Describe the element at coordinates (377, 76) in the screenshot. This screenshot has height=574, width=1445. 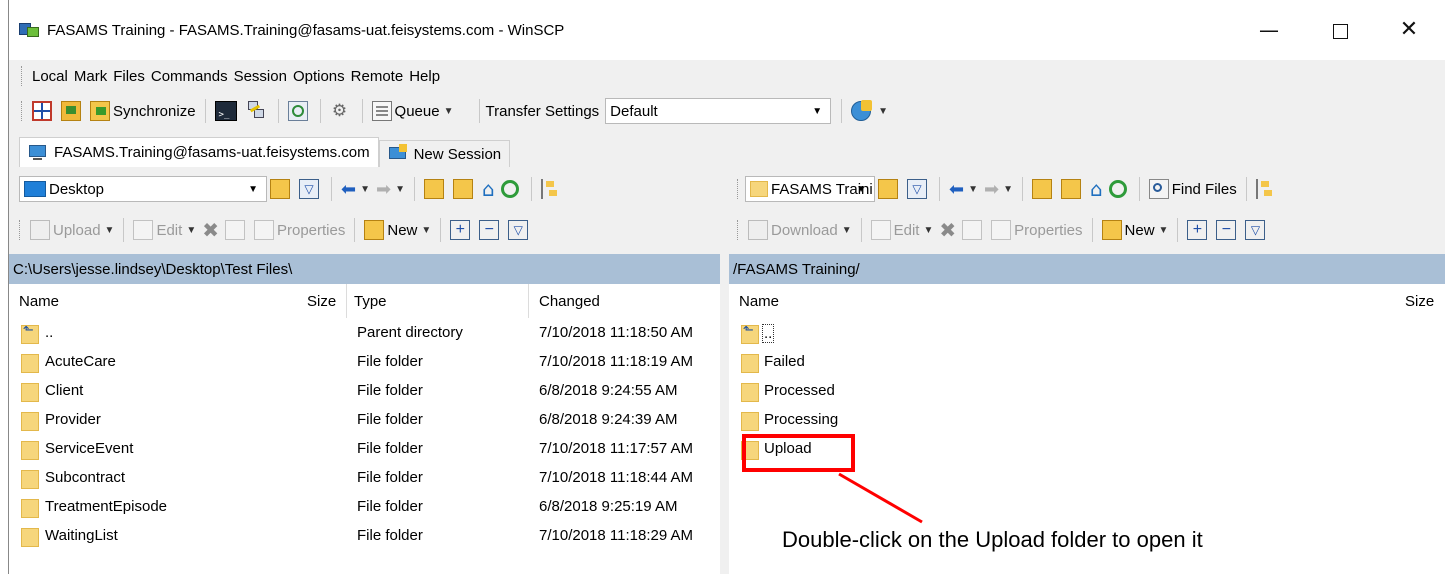
I see `menu-remote: Remote` at that location.